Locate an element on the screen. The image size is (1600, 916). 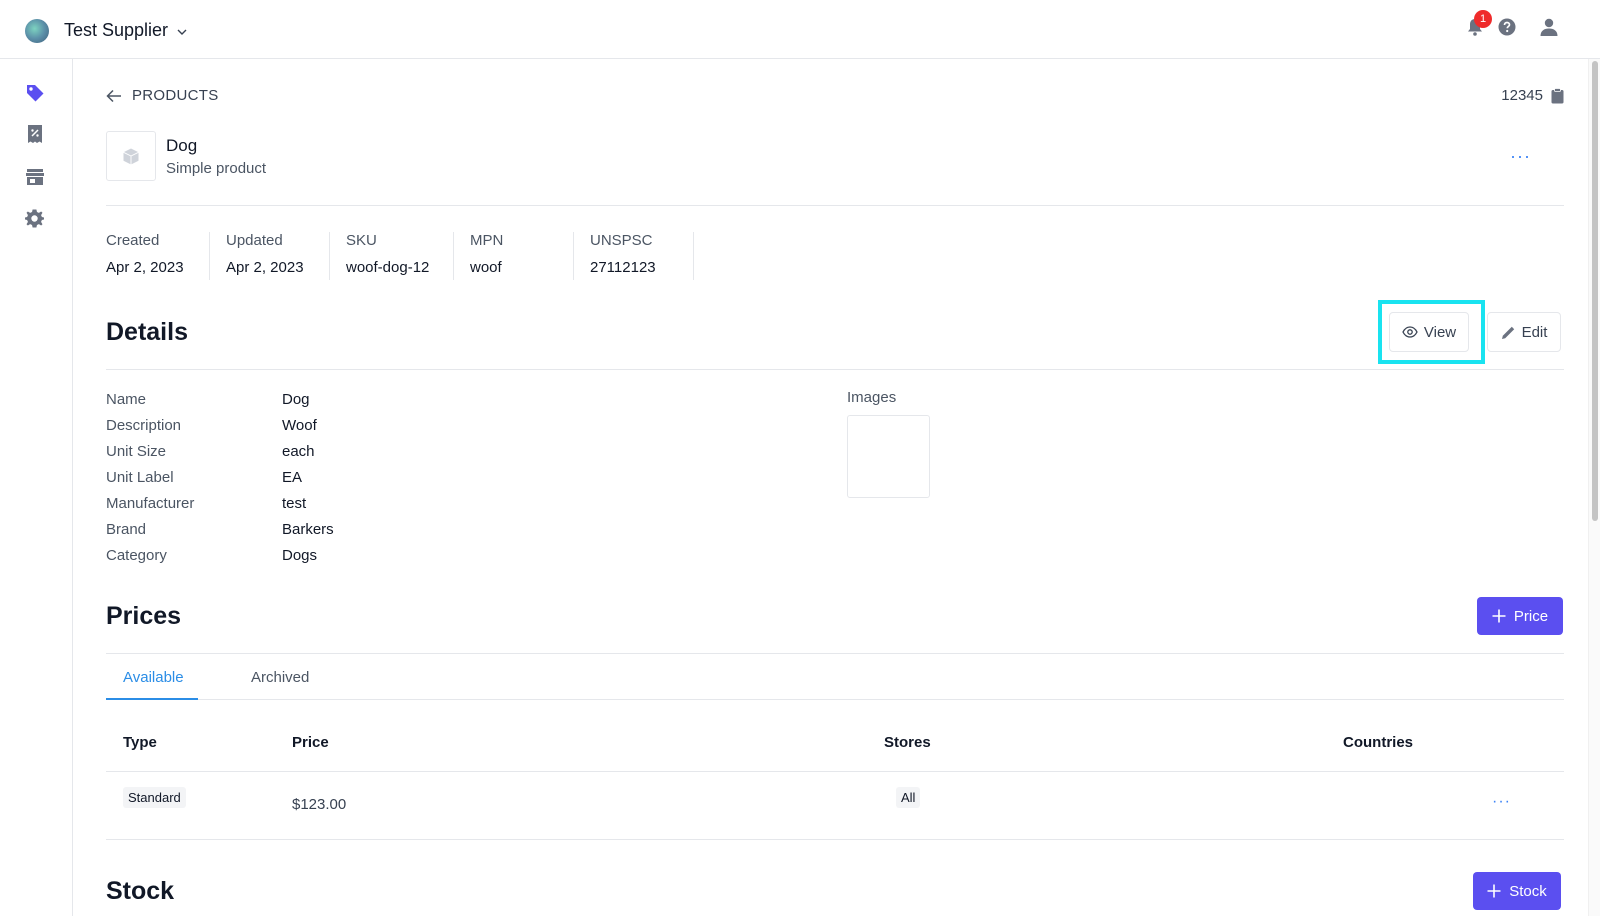
product-name: Dog is located at coordinates (182, 145).